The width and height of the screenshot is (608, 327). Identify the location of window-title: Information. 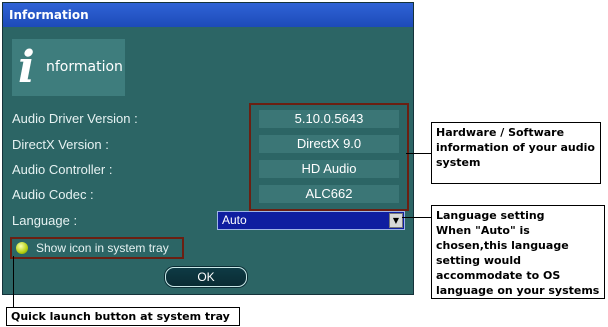
(208, 15).